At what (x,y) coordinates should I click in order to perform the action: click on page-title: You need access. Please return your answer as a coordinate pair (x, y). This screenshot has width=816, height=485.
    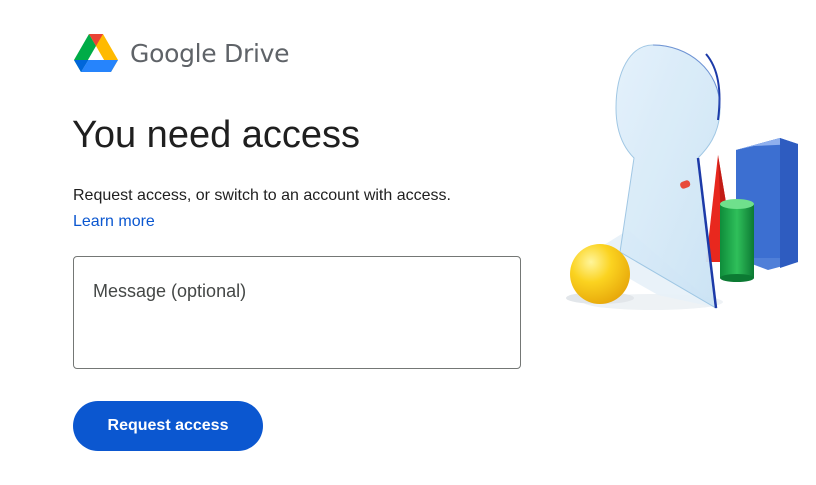
    Looking at the image, I should click on (216, 135).